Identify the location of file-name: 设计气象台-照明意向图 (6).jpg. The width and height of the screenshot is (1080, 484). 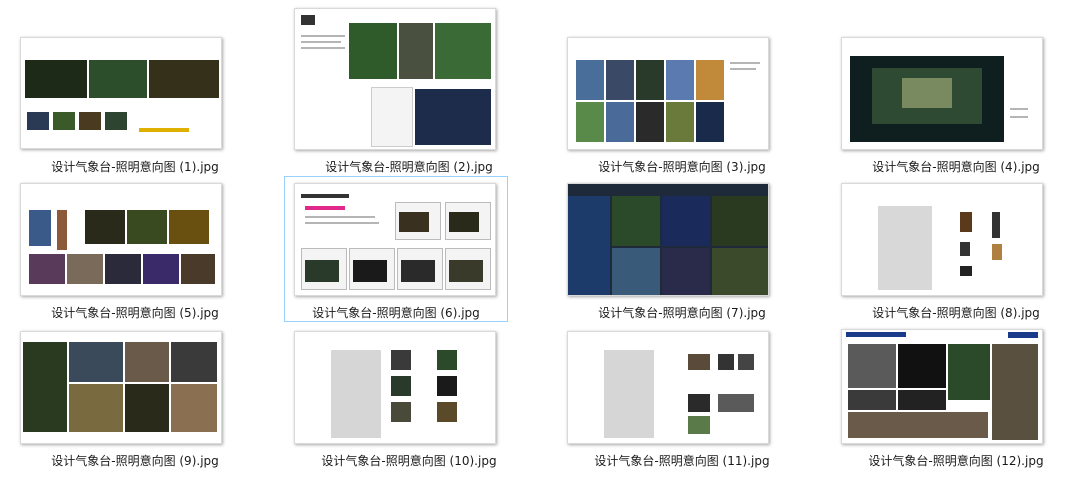
(396, 313).